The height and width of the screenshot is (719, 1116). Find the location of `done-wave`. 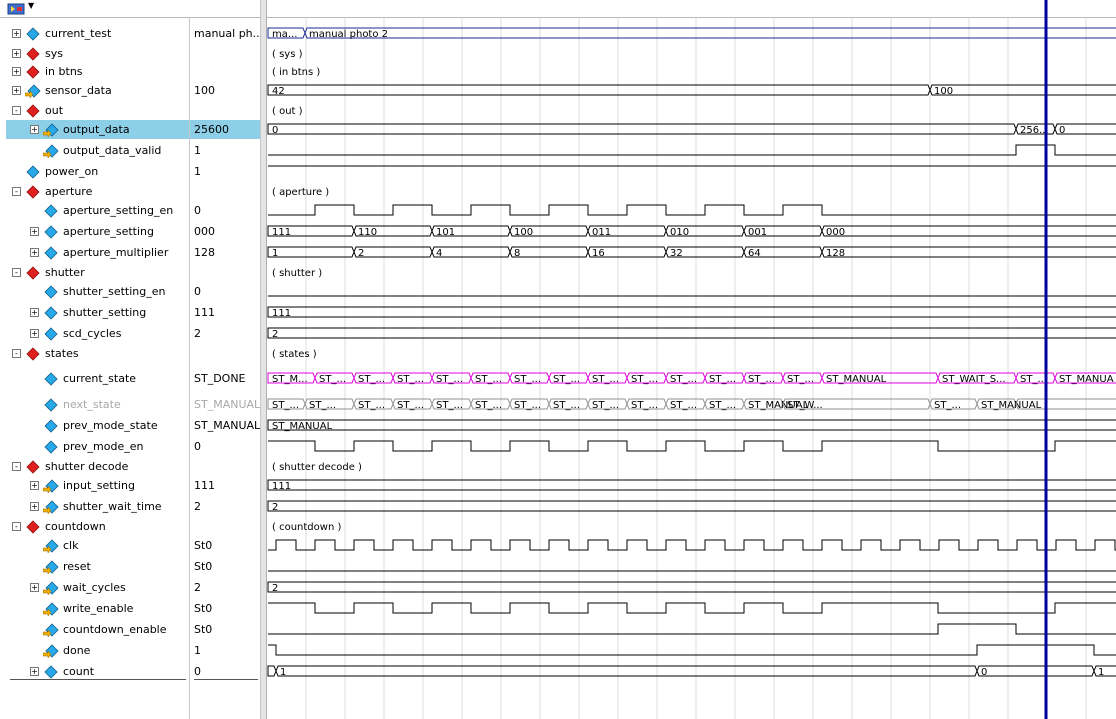

done-wave is located at coordinates (692, 650).